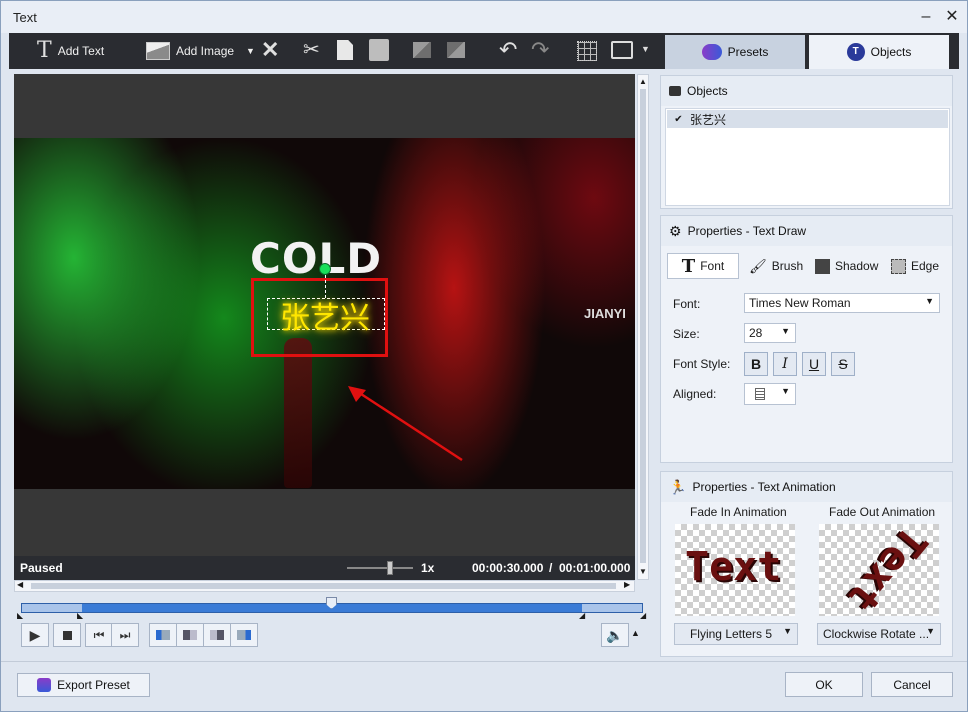 Image resolution: width=968 pixels, height=712 pixels. Describe the element at coordinates (190, 635) in the screenshot. I see `split-button` at that location.